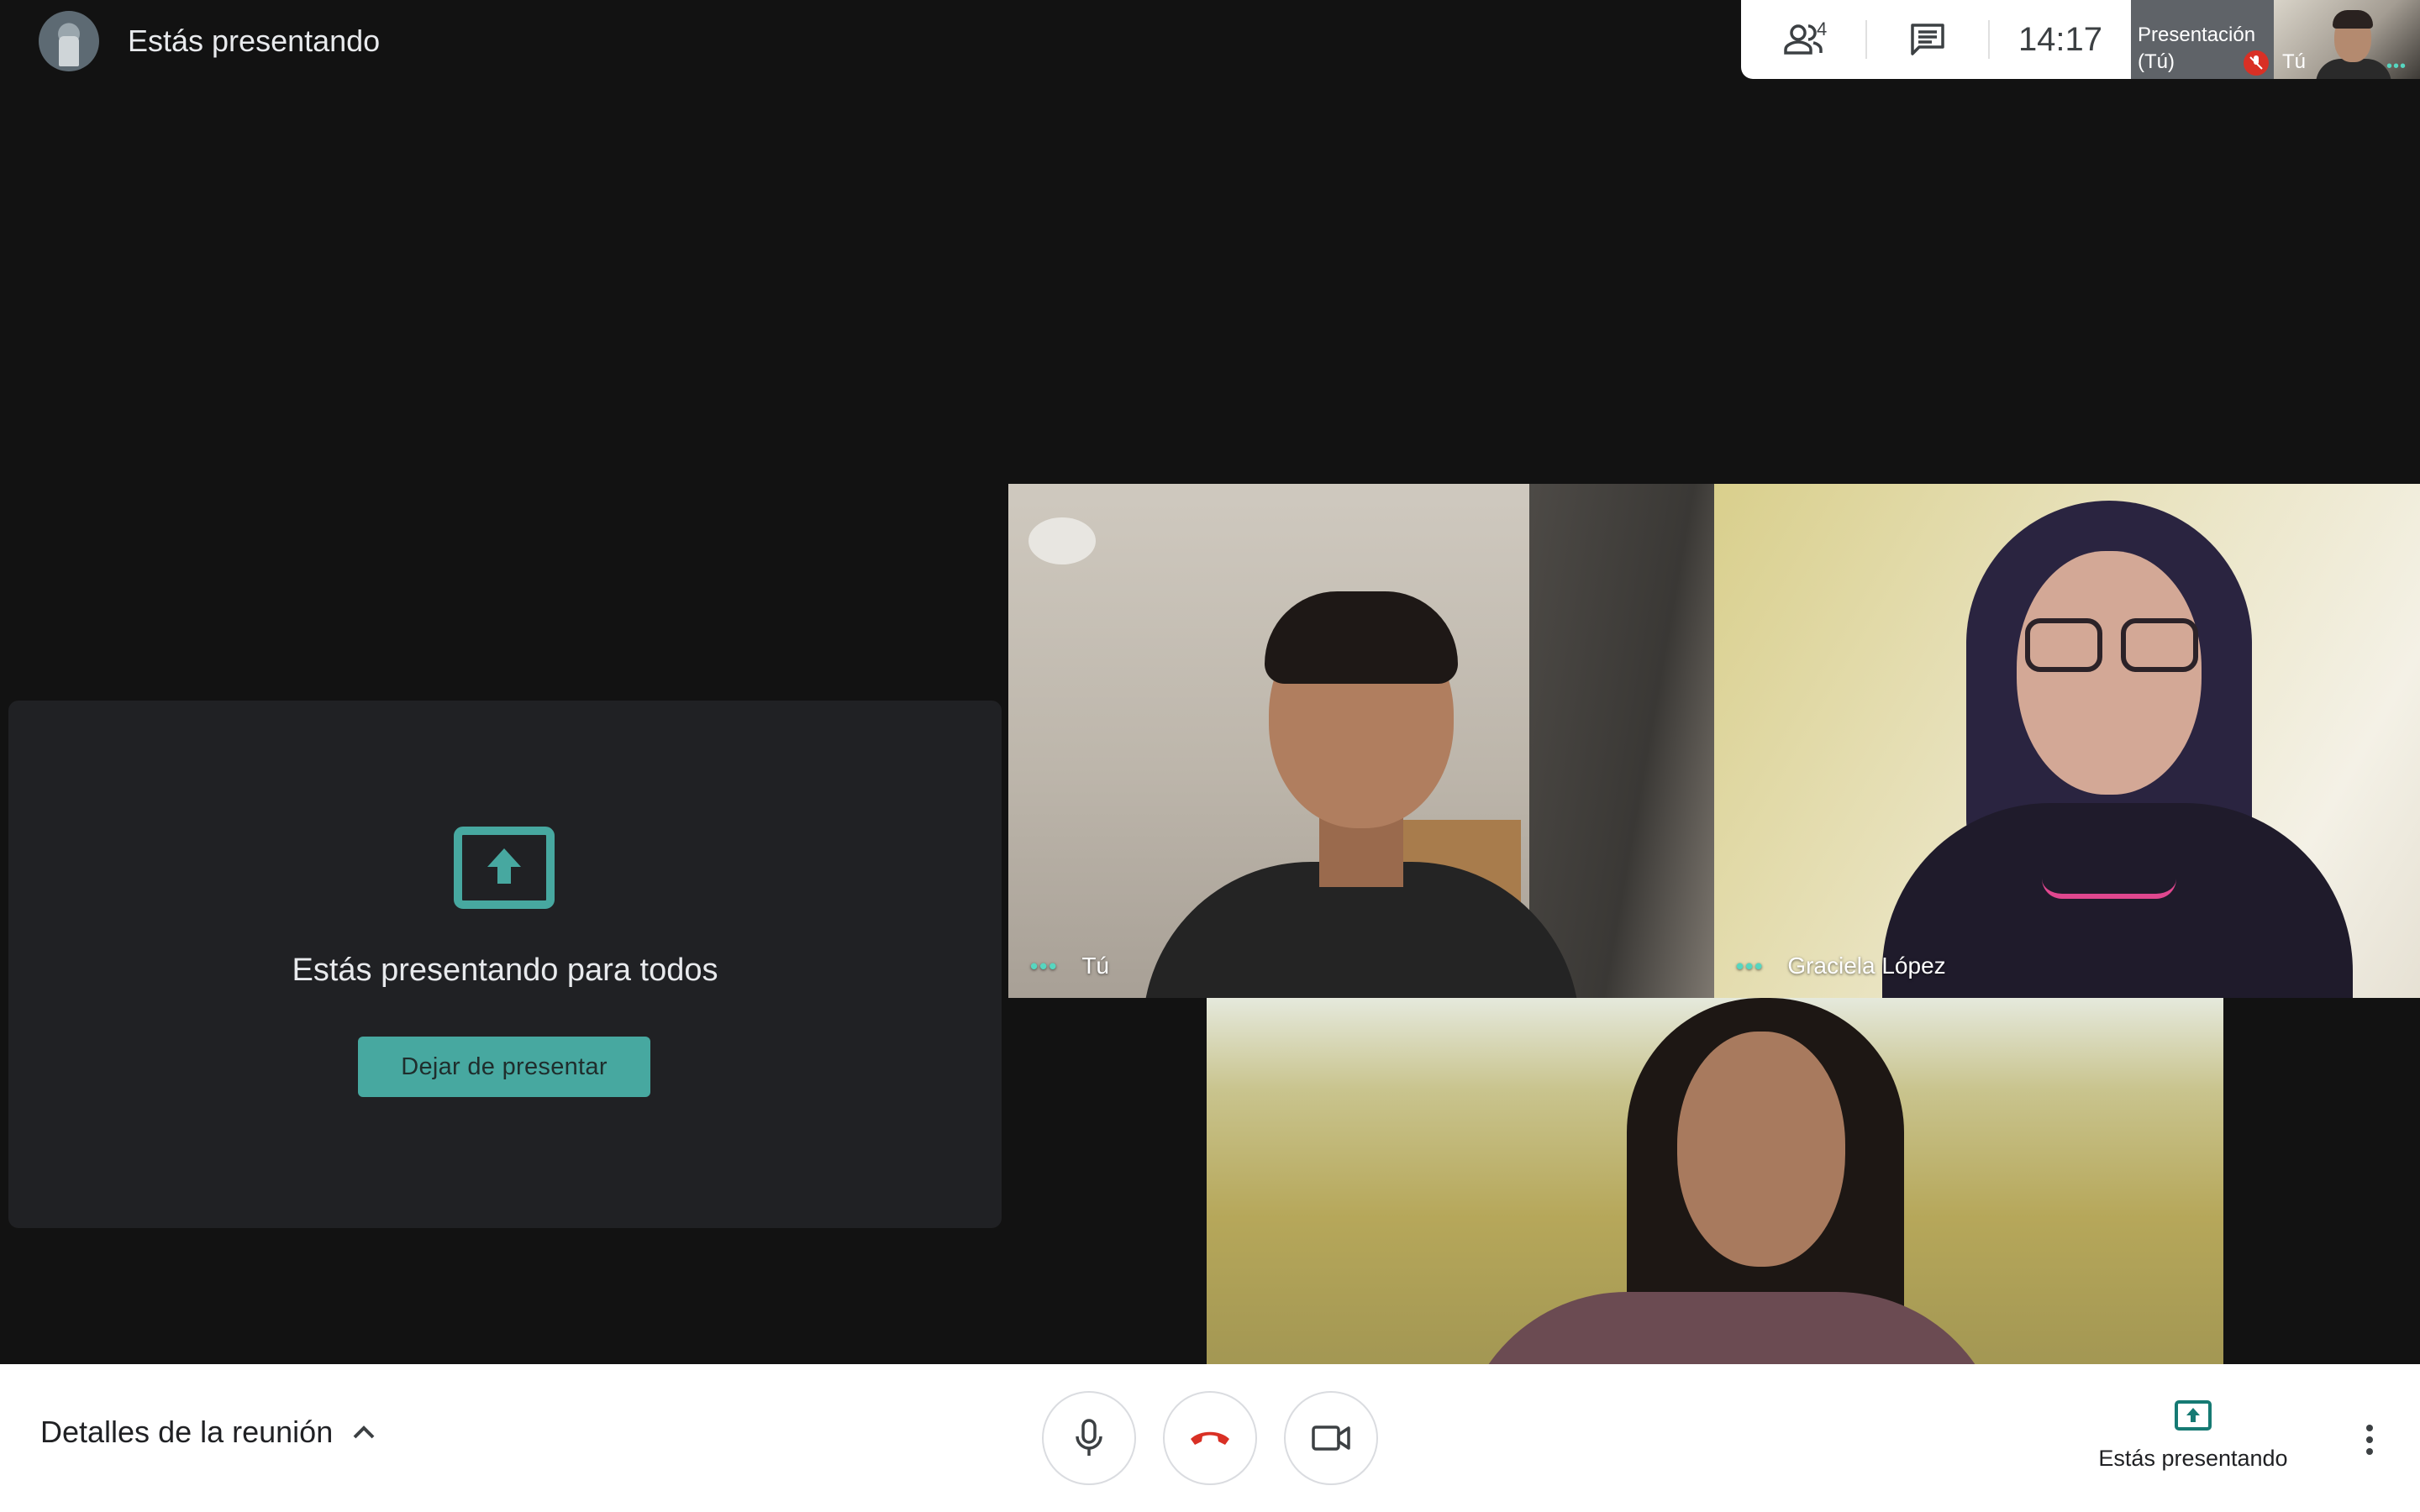 This screenshot has height=1512, width=2420. Describe the element at coordinates (1361, 741) in the screenshot. I see `participant-tile-you: ••• Tú` at that location.